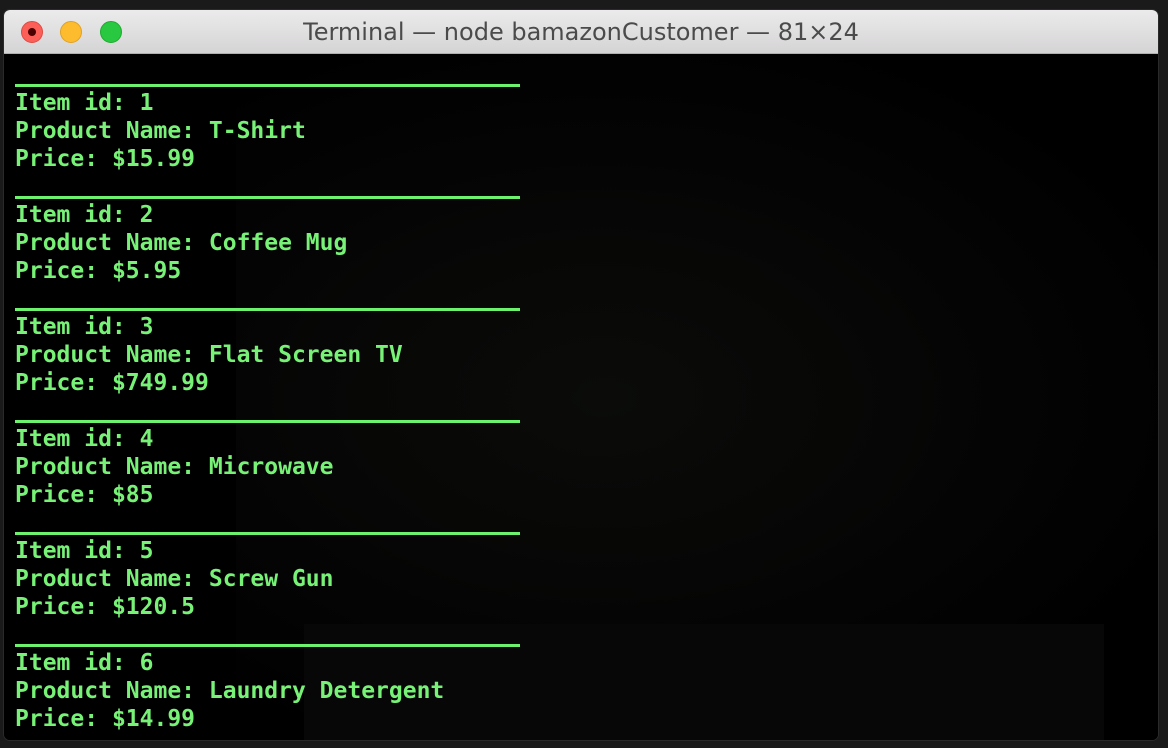 Image resolution: width=1168 pixels, height=748 pixels. I want to click on window-title: Terminal — node bamazonCustomer — 81×24, so click(581, 32).